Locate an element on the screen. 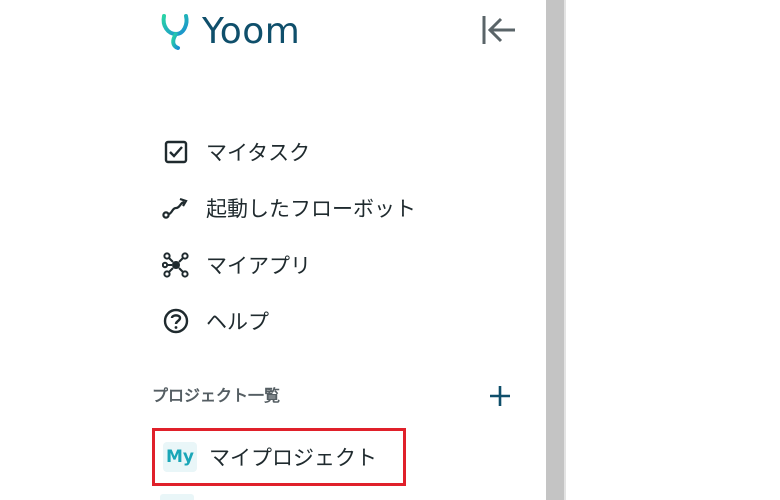 This screenshot has height=500, width=780. nav-item-flowbots: 起動したフローボット is located at coordinates (289, 208).